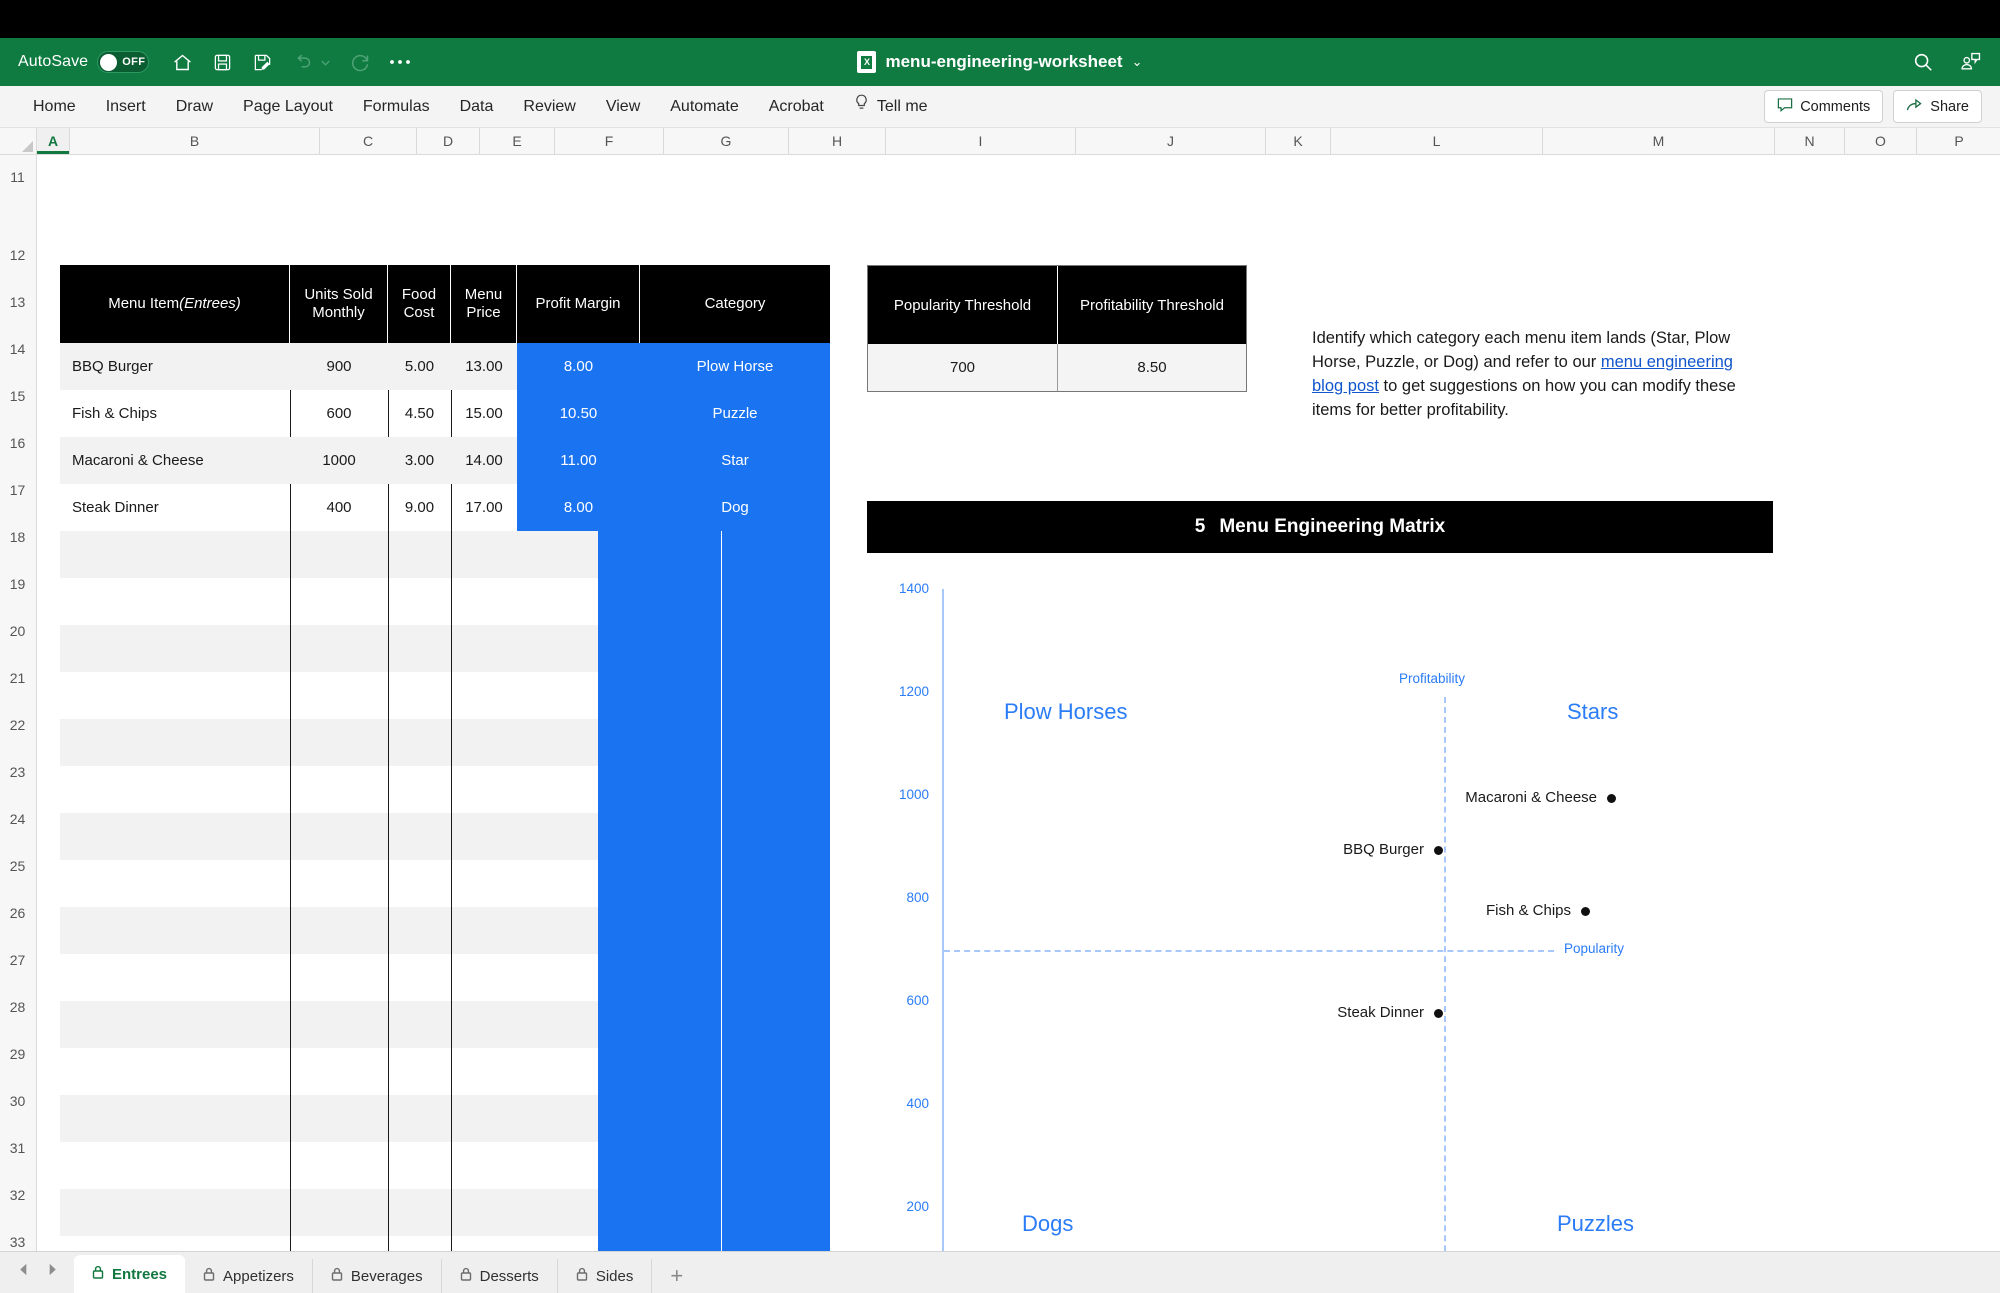 This screenshot has height=1293, width=2000. Describe the element at coordinates (18, 302) in the screenshot. I see `row-header-13: 13` at that location.